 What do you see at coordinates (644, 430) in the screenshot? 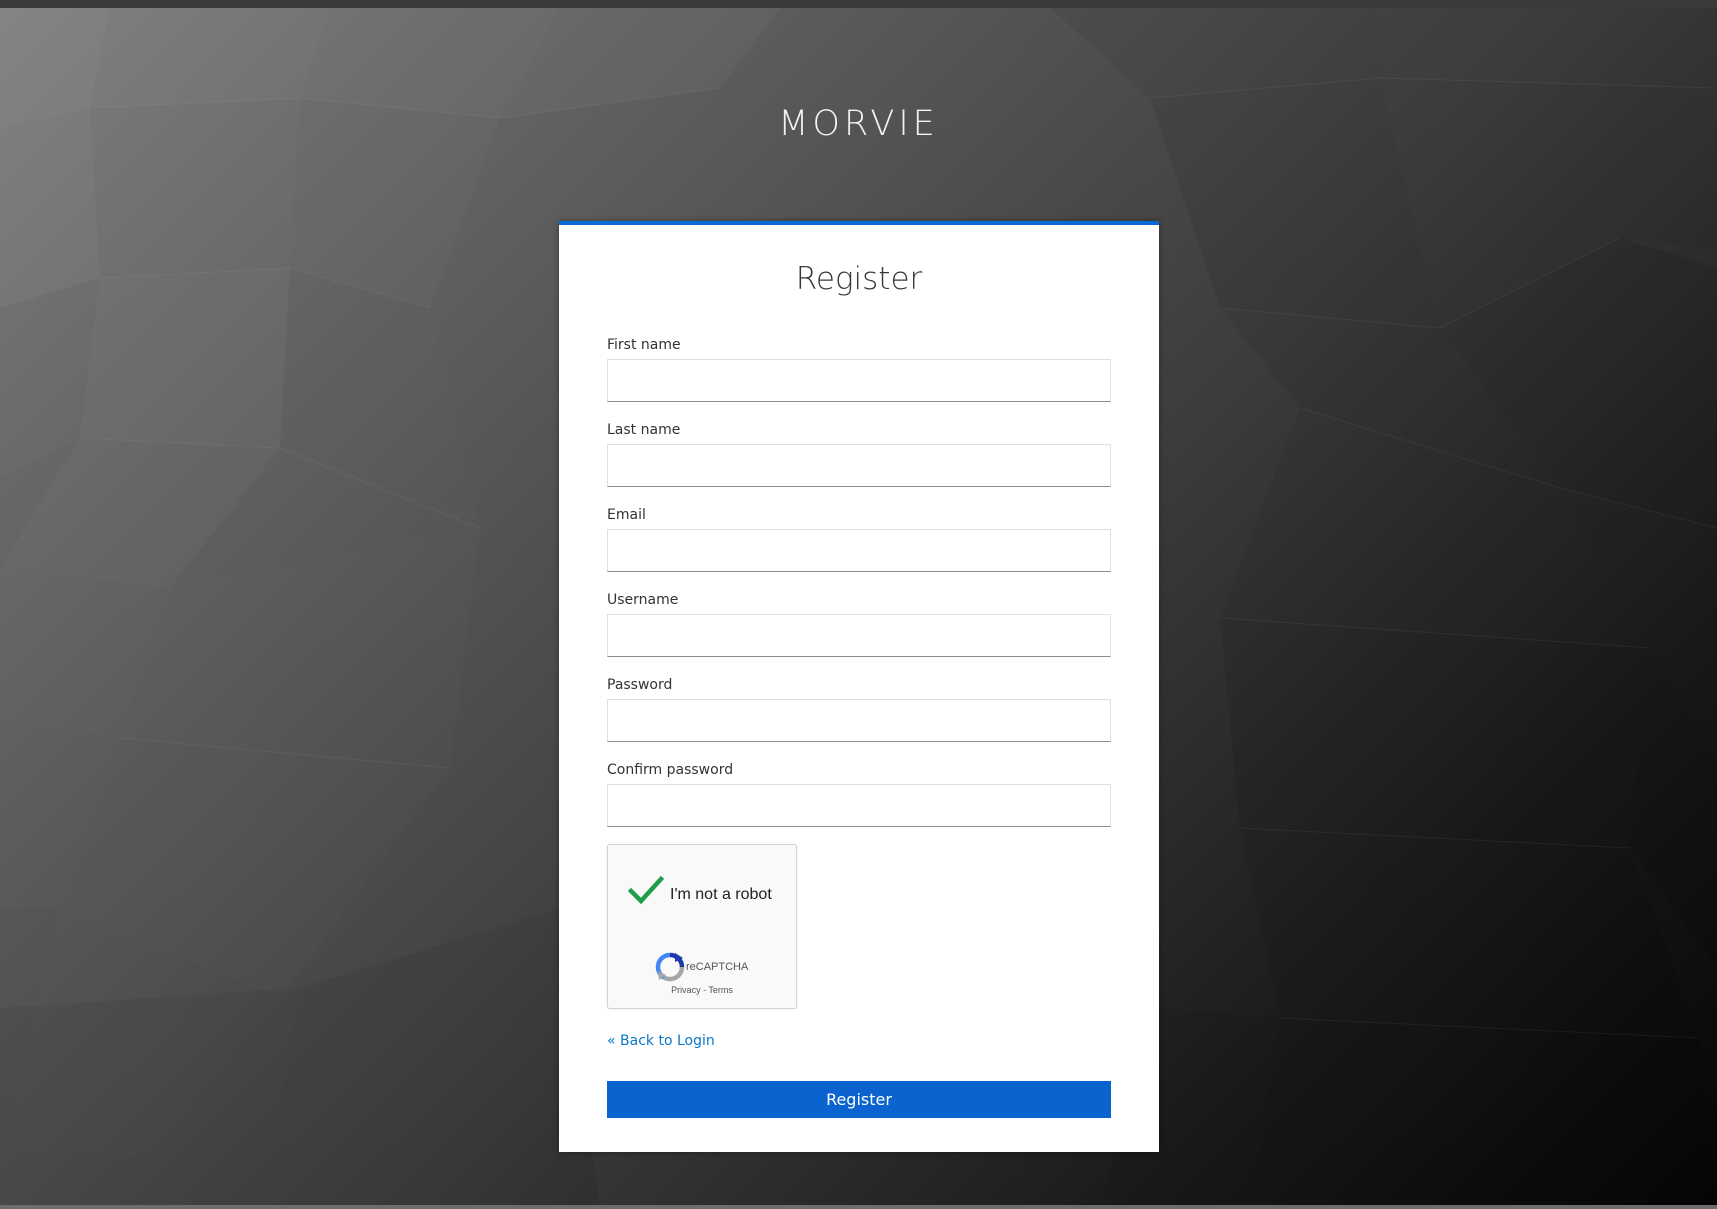
I see `last-name-label: Last name` at bounding box center [644, 430].